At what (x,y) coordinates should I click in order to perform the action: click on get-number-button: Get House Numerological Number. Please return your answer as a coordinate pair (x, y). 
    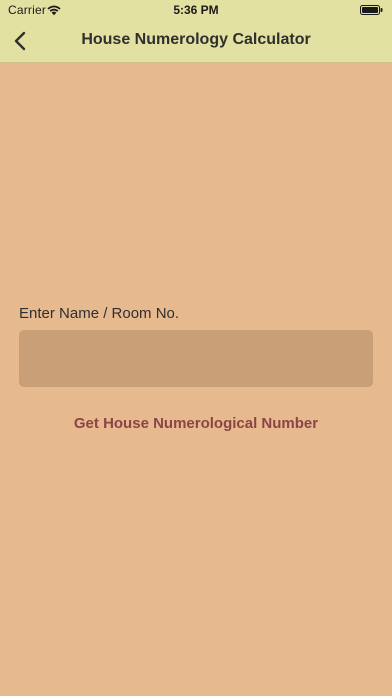
    Looking at the image, I should click on (196, 423).